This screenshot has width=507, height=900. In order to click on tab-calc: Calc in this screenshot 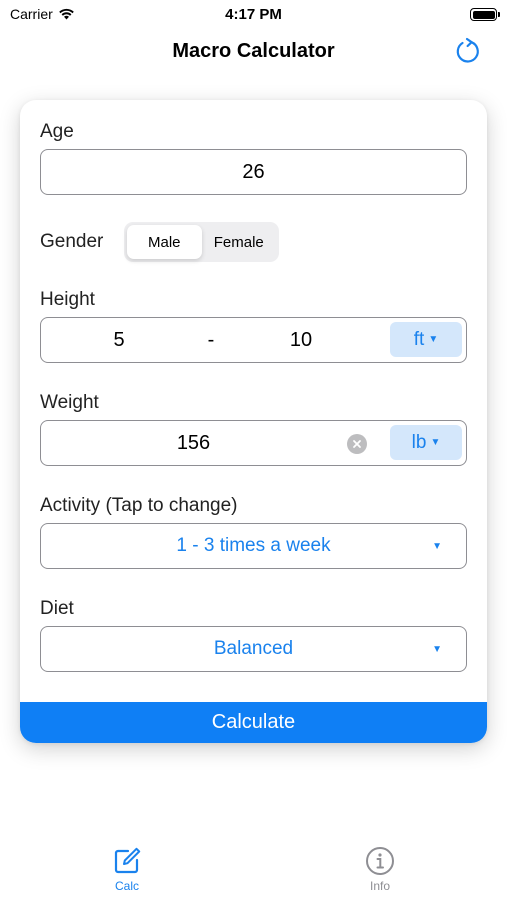, I will do `click(127, 869)`.